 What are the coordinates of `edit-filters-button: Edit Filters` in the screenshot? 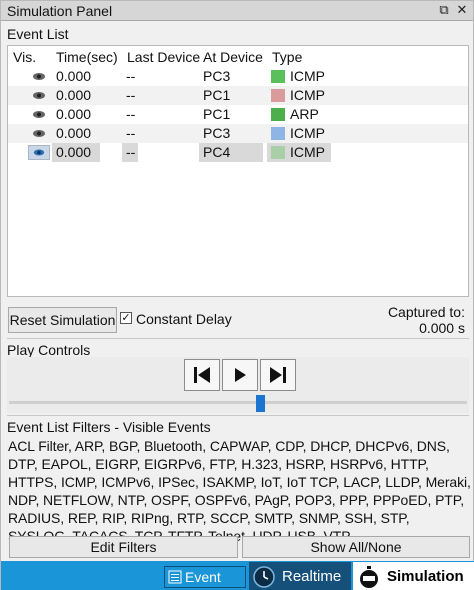 It's located at (123, 547).